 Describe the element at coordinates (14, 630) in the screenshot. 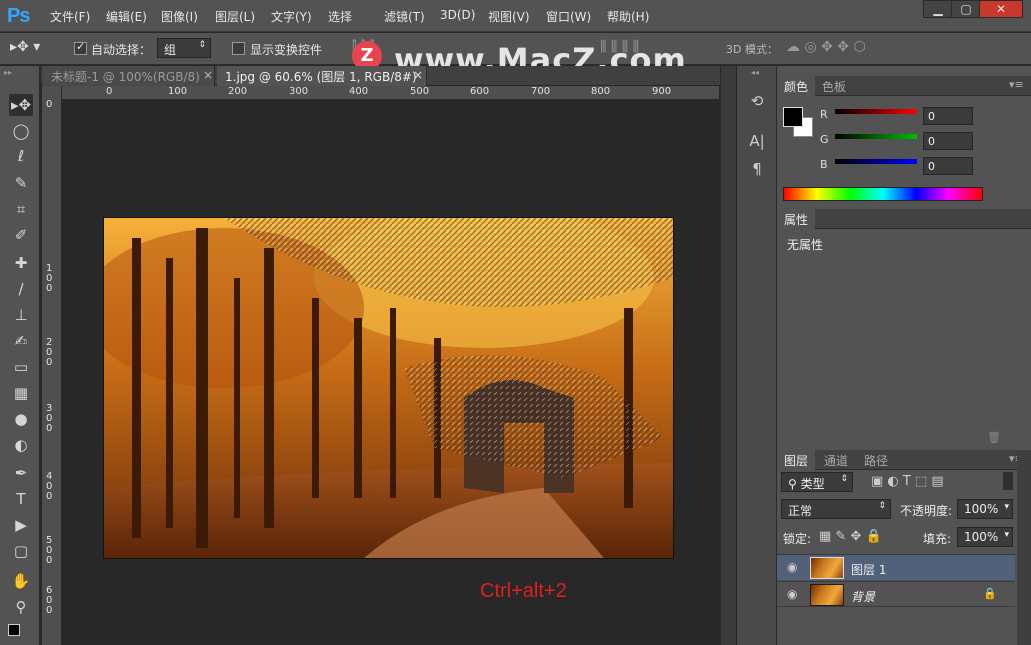

I see `fg-bg-swatch` at that location.